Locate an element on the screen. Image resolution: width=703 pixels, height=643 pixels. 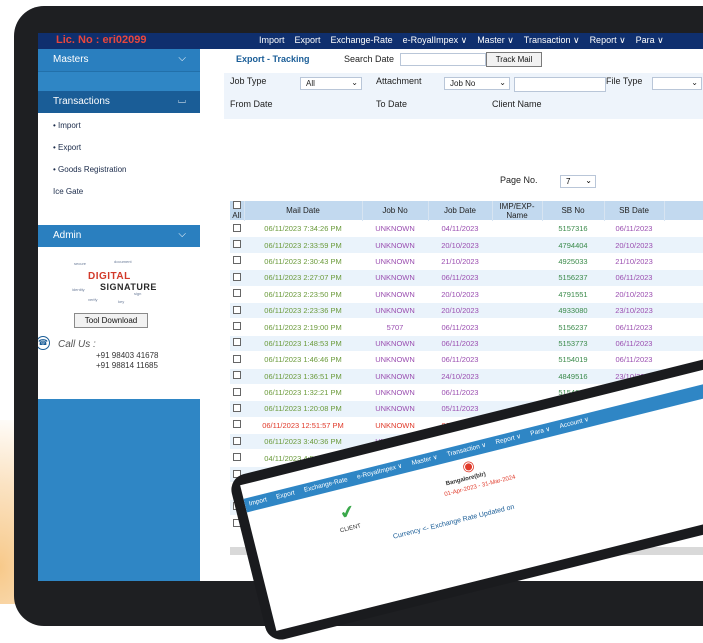
column-header-imp-exp-name: IMP/EXP-Name is located at coordinates (517, 211).